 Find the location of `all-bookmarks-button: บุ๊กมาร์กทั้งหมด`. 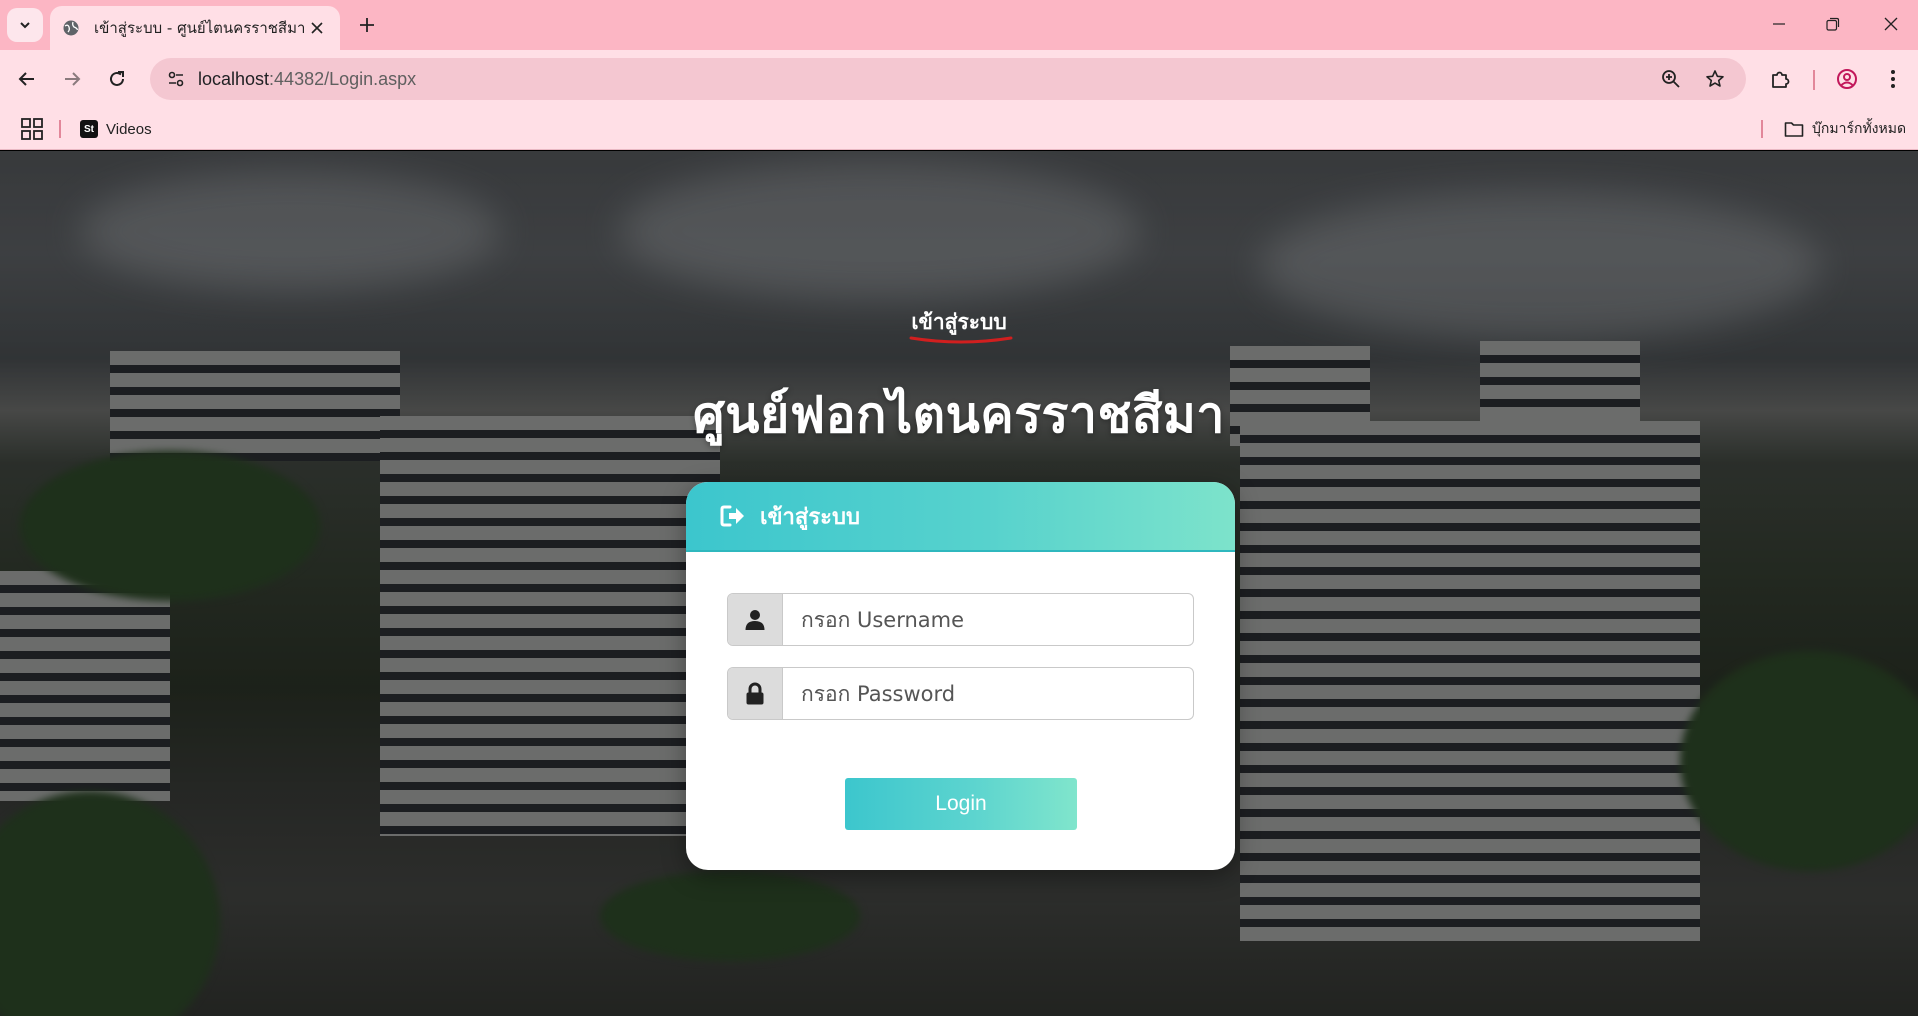

all-bookmarks-button: บุ๊กมาร์กทั้งหมด is located at coordinates (1845, 129).